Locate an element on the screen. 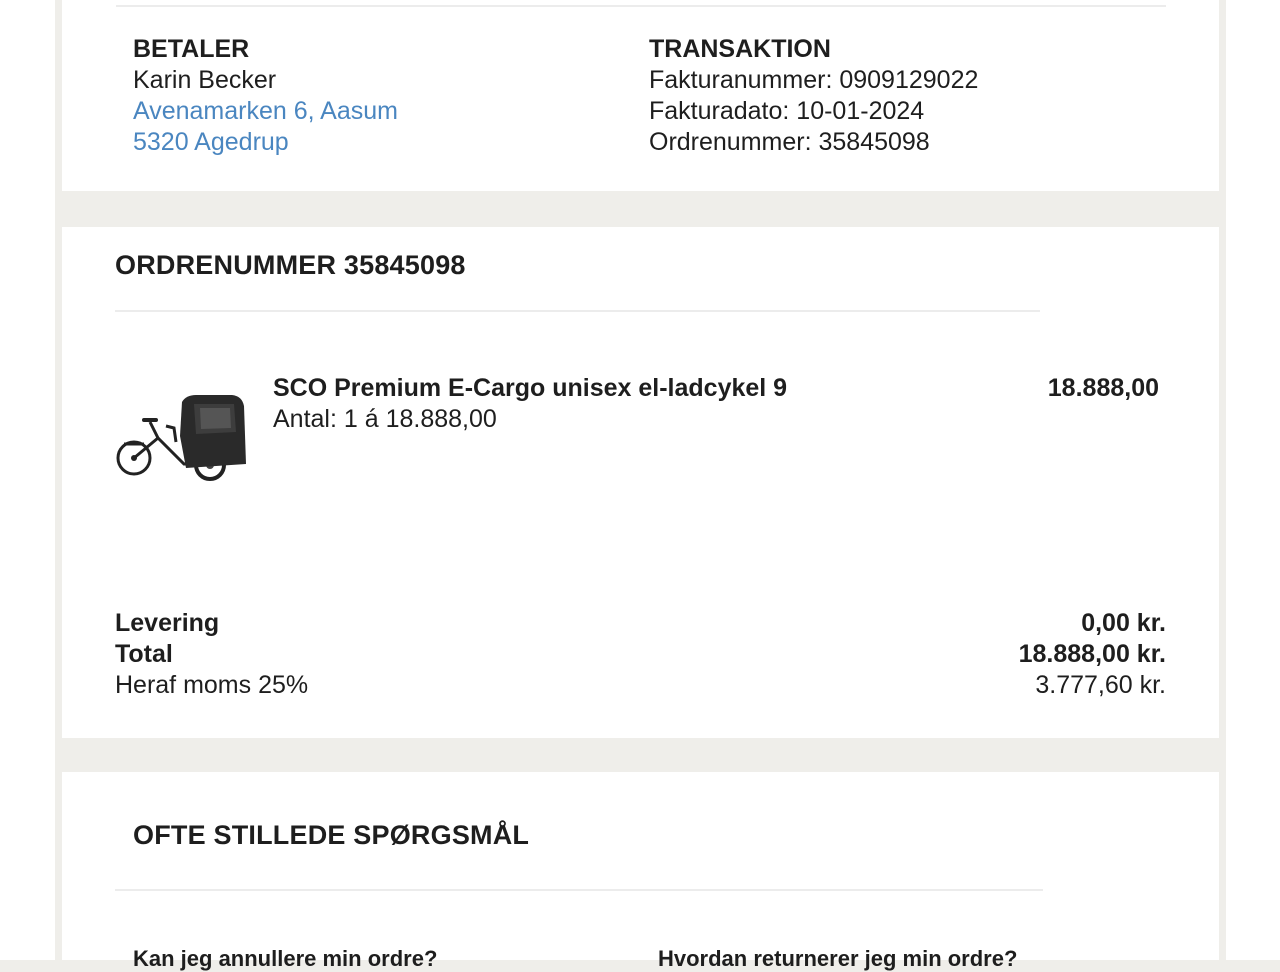  delivery-label: Levering is located at coordinates (167, 623).